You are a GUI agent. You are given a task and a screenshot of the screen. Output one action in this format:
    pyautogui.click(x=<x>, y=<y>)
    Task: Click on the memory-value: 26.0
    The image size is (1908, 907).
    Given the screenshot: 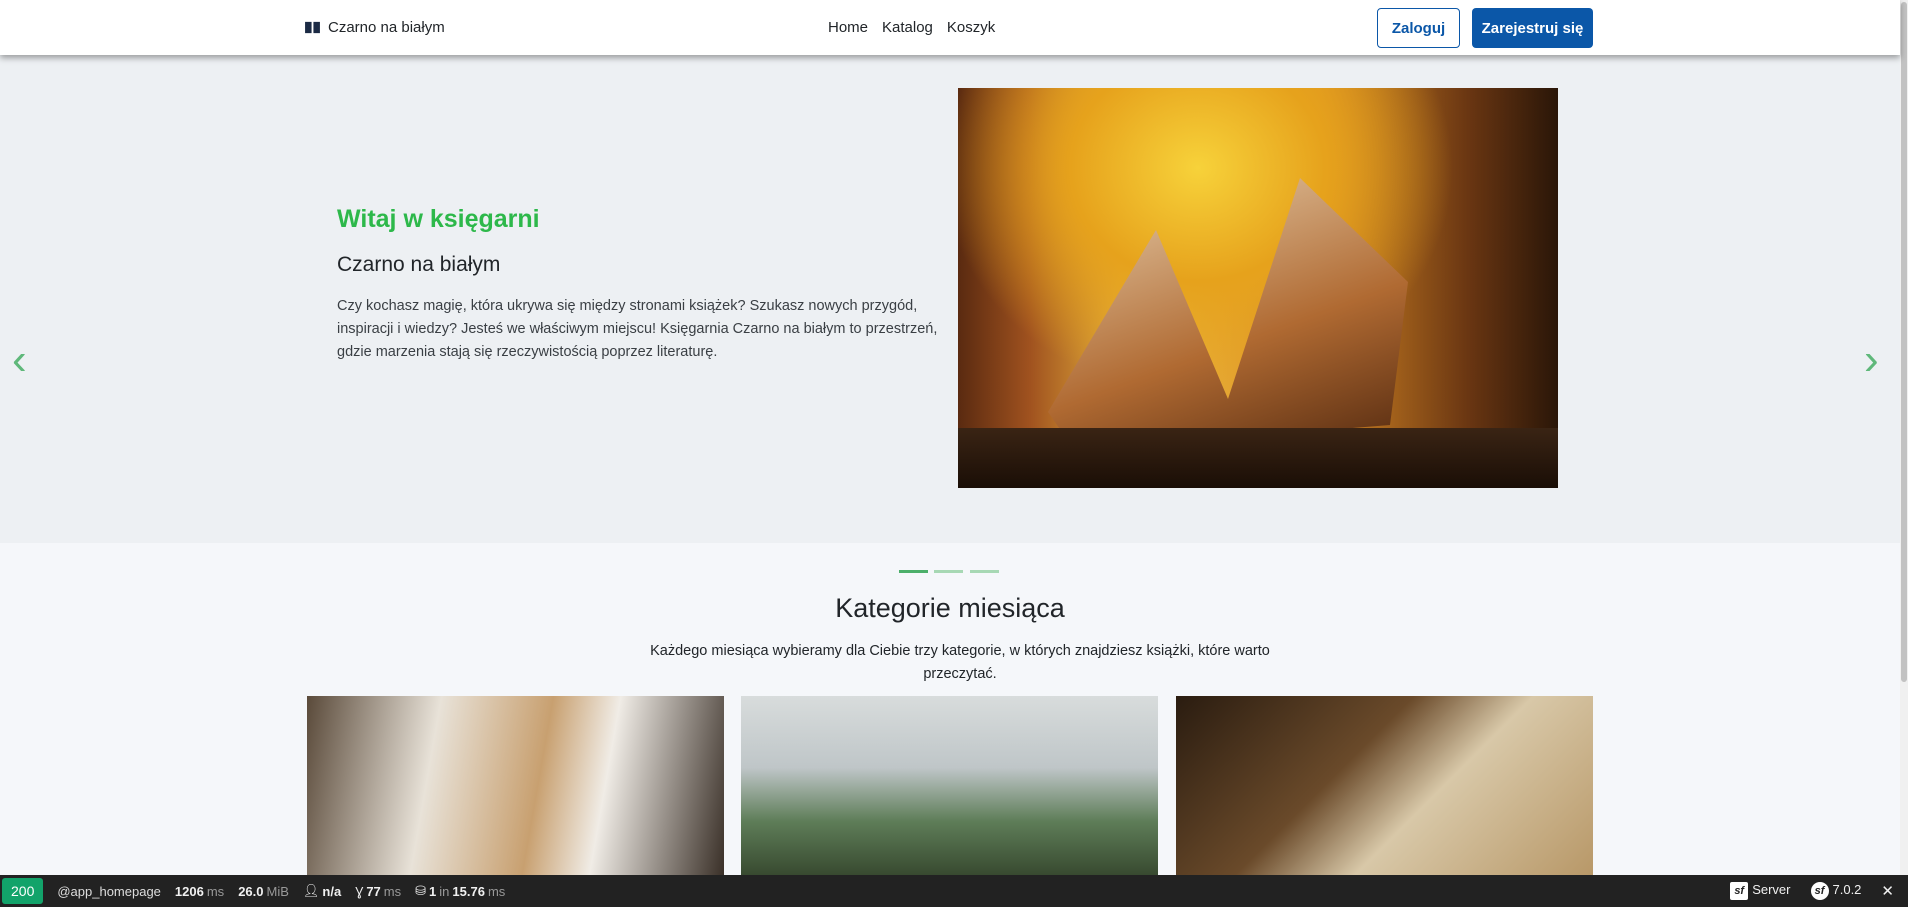 What is the action you would take?
    pyautogui.click(x=251, y=891)
    